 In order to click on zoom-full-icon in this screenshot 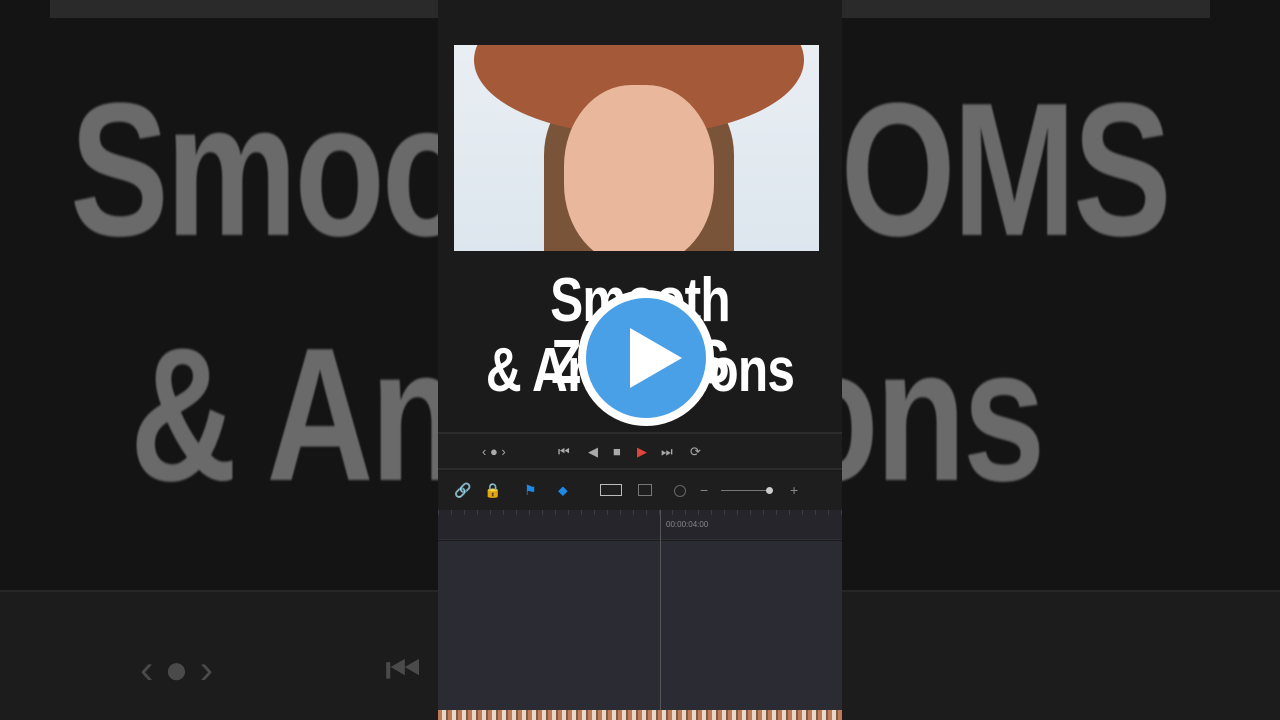, I will do `click(611, 490)`.